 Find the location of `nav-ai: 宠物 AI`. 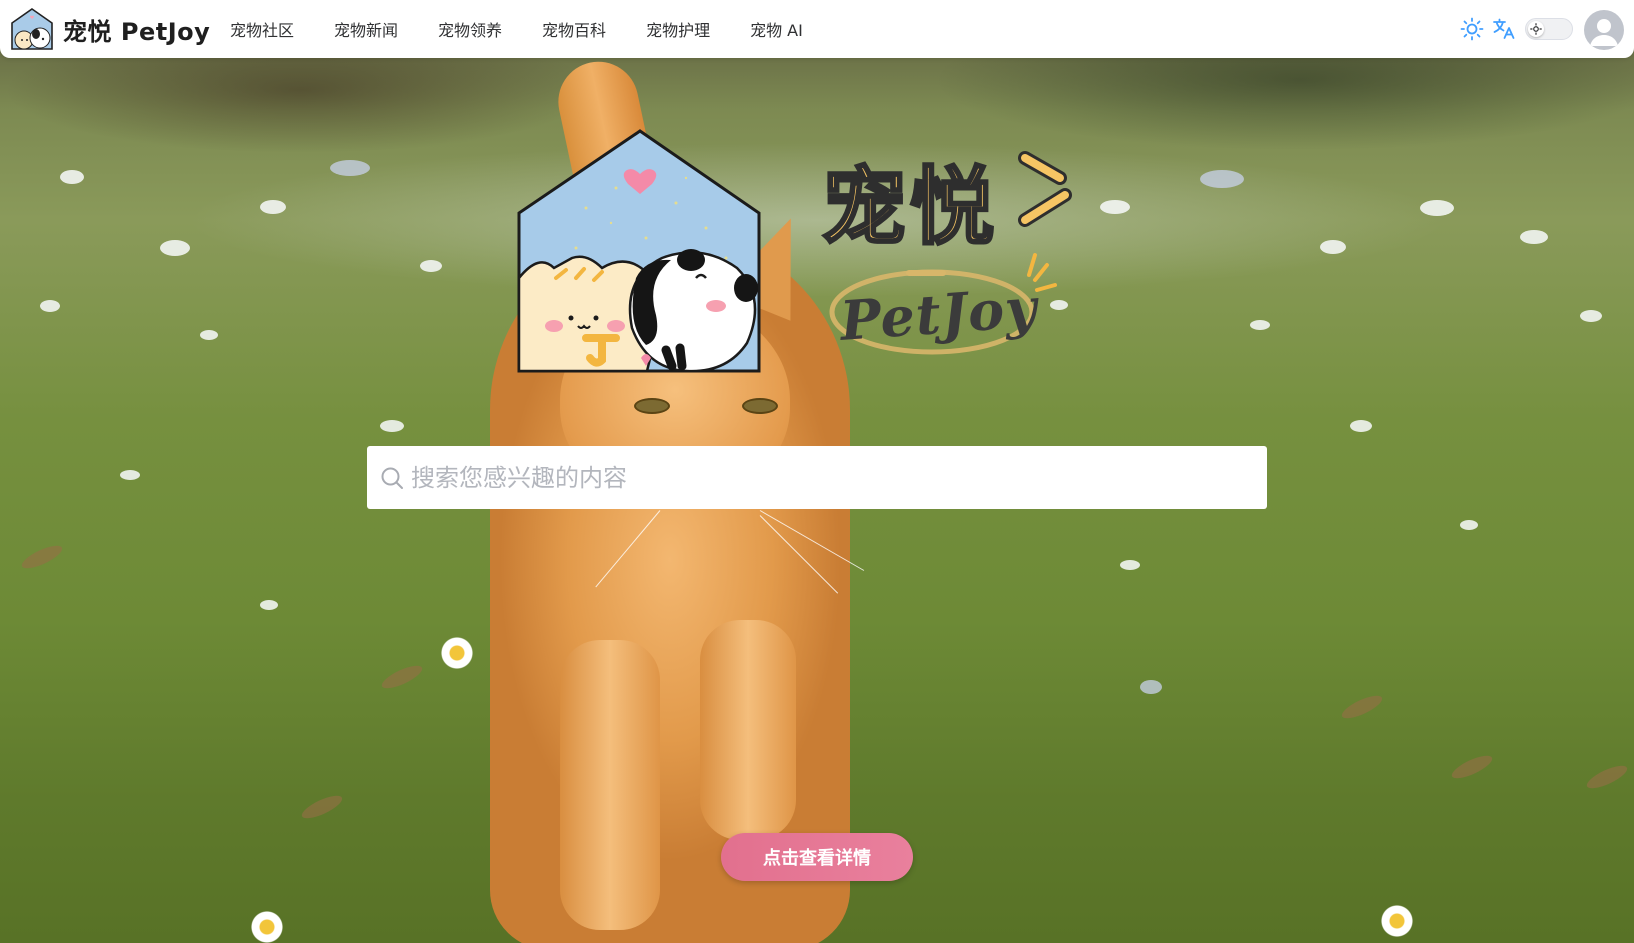

nav-ai: 宠物 AI is located at coordinates (776, 29).